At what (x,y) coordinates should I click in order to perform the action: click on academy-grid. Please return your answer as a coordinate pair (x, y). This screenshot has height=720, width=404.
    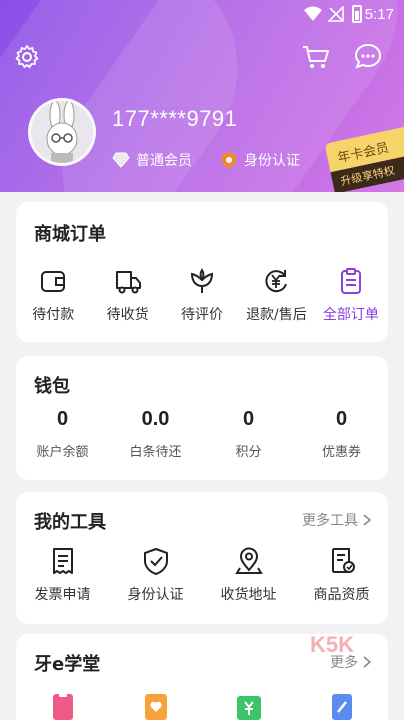
    Looking at the image, I should click on (202, 705).